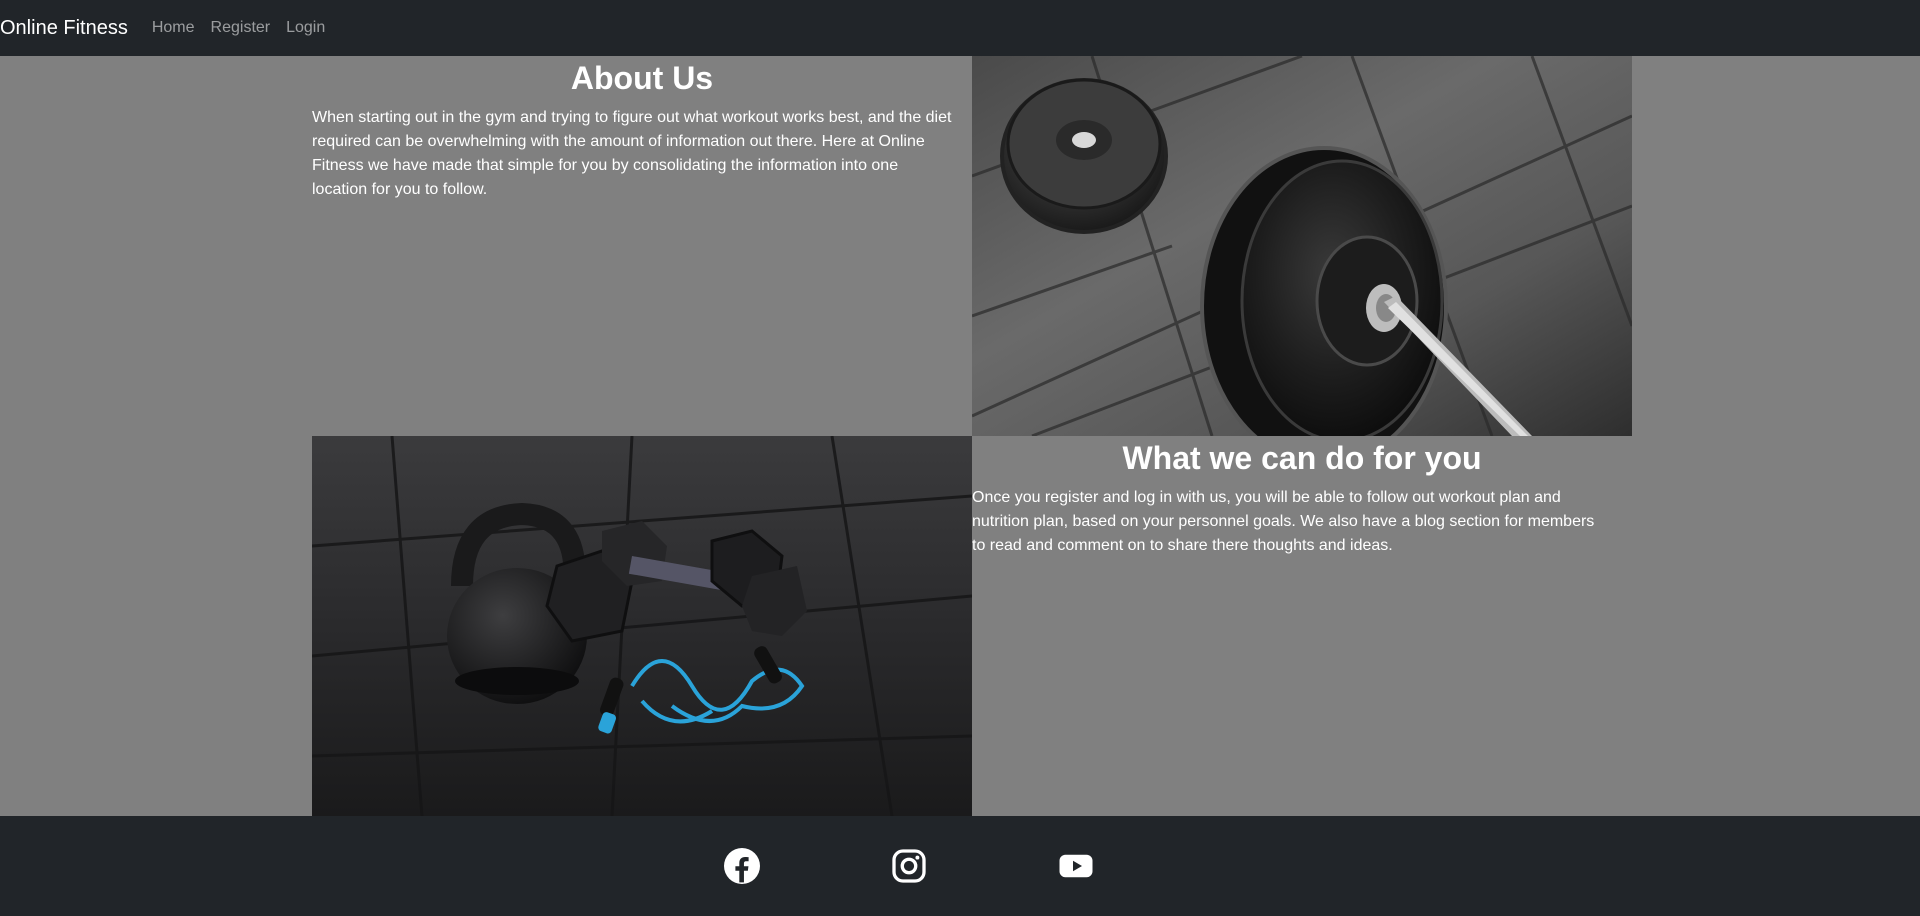  Describe the element at coordinates (742, 866) in the screenshot. I see `facebook-icon` at that location.